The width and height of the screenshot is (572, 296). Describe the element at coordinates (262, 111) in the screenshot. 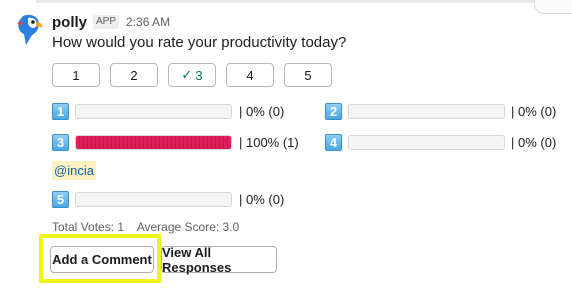

I see `result-label-1: | 0% (0)` at that location.